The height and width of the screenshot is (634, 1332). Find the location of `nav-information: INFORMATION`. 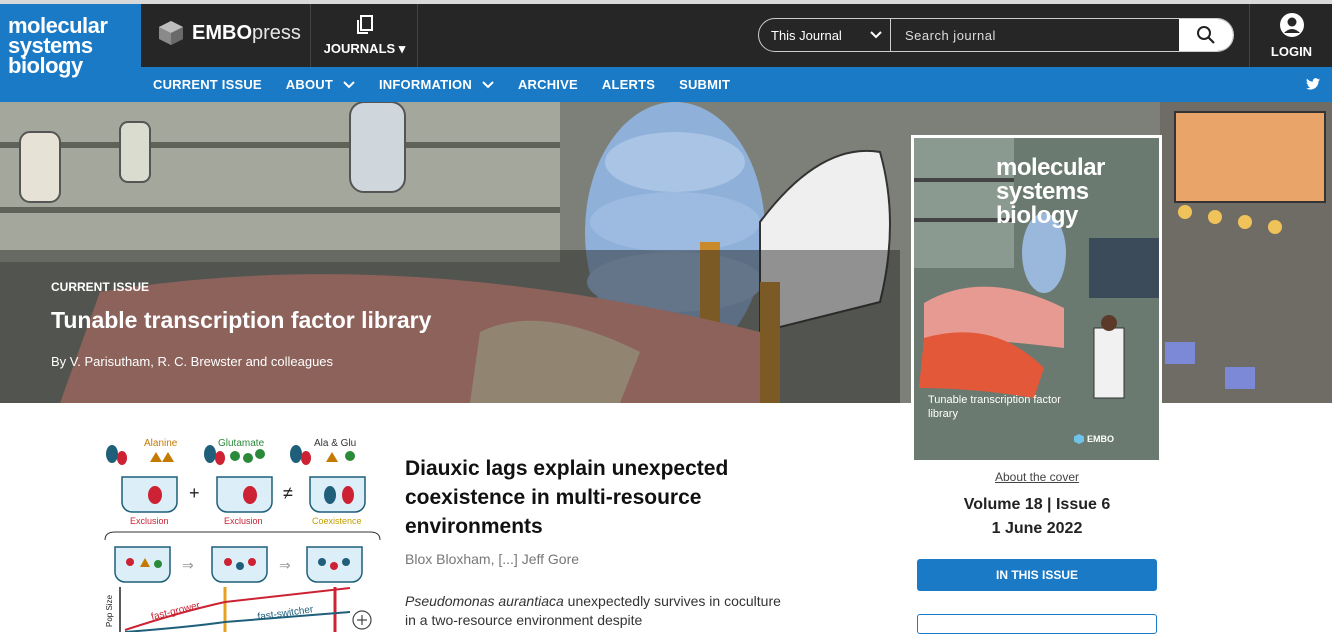

nav-information: INFORMATION is located at coordinates (436, 84).